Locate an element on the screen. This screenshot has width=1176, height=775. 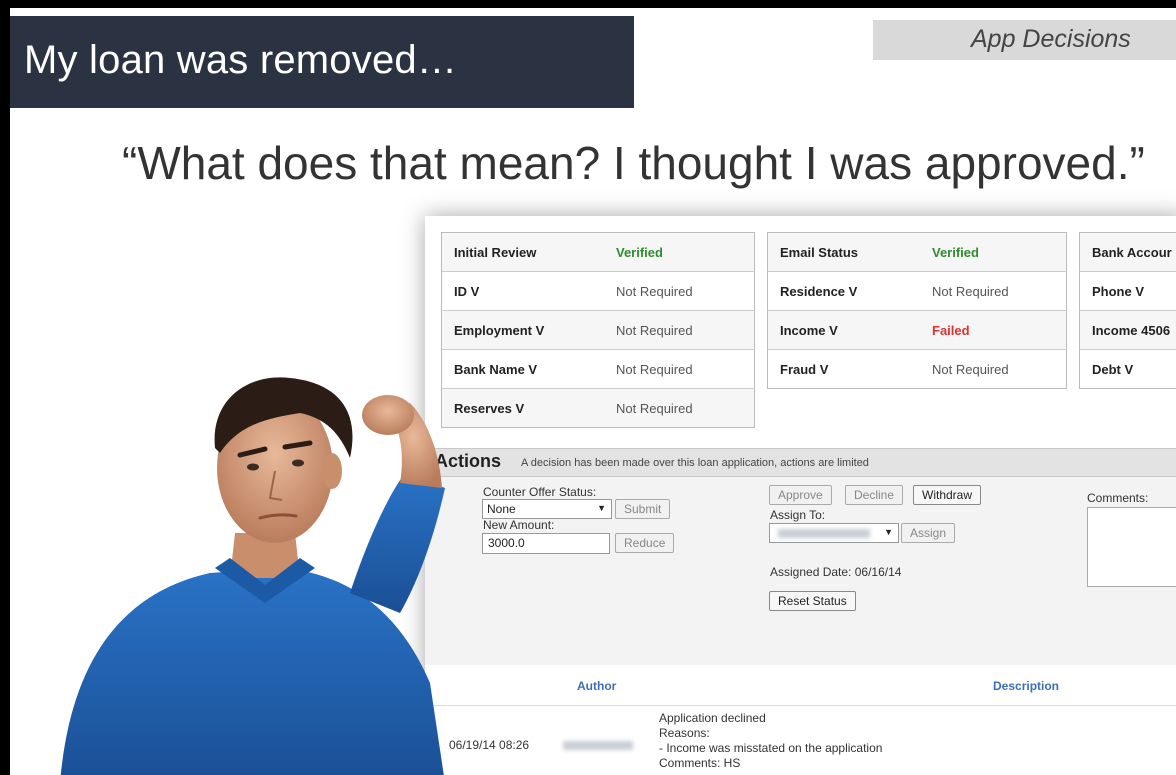
assign-button: Assign is located at coordinates (928, 533).